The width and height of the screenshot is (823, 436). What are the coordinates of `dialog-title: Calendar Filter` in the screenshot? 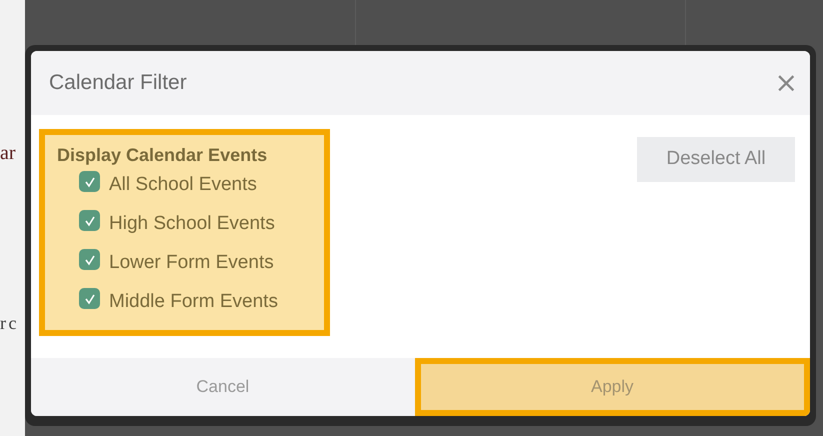 It's located at (118, 83).